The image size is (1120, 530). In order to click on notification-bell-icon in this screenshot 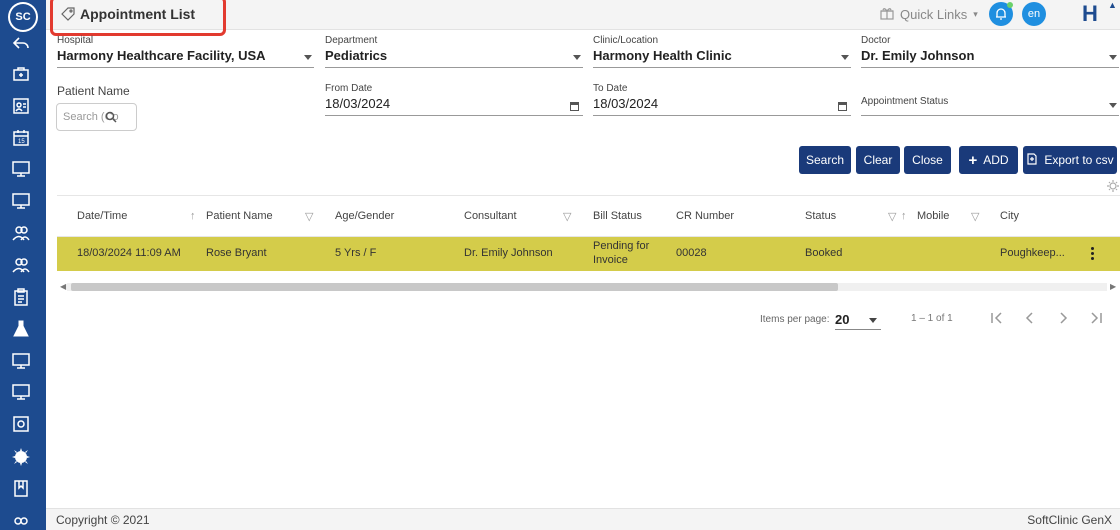, I will do `click(1001, 14)`.